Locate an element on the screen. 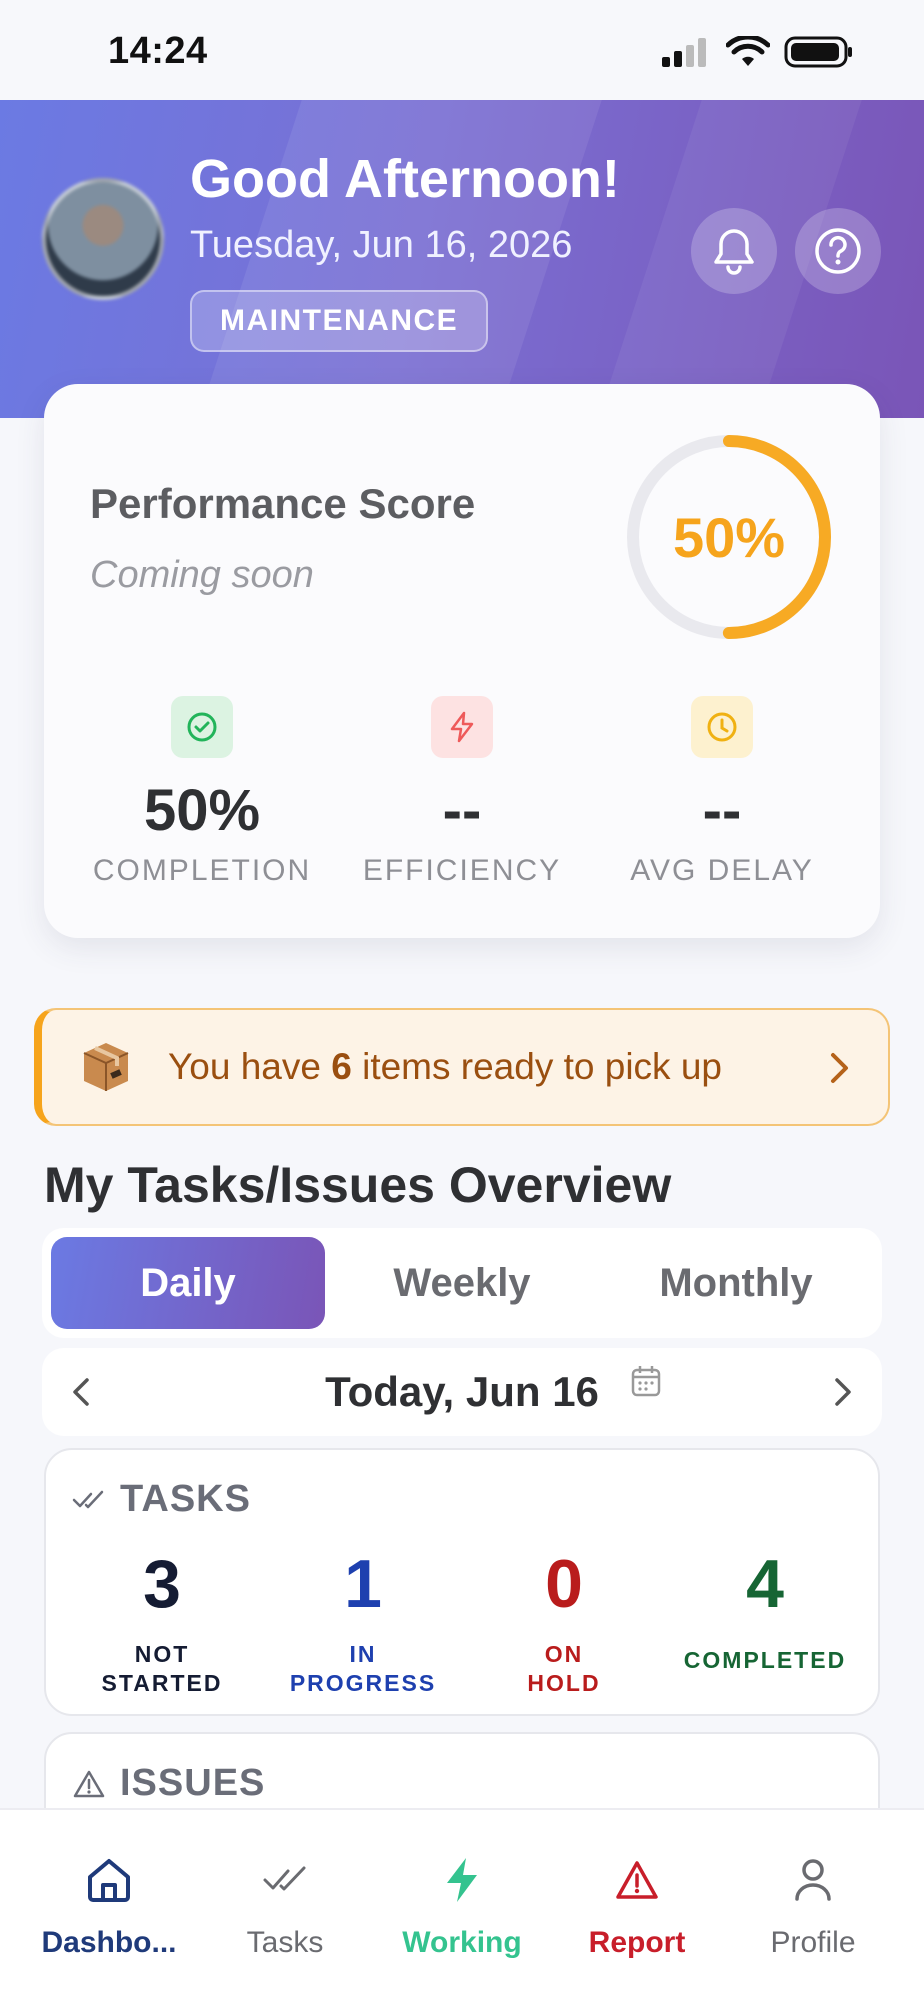  status-bar: 14:24 is located at coordinates (462, 50).